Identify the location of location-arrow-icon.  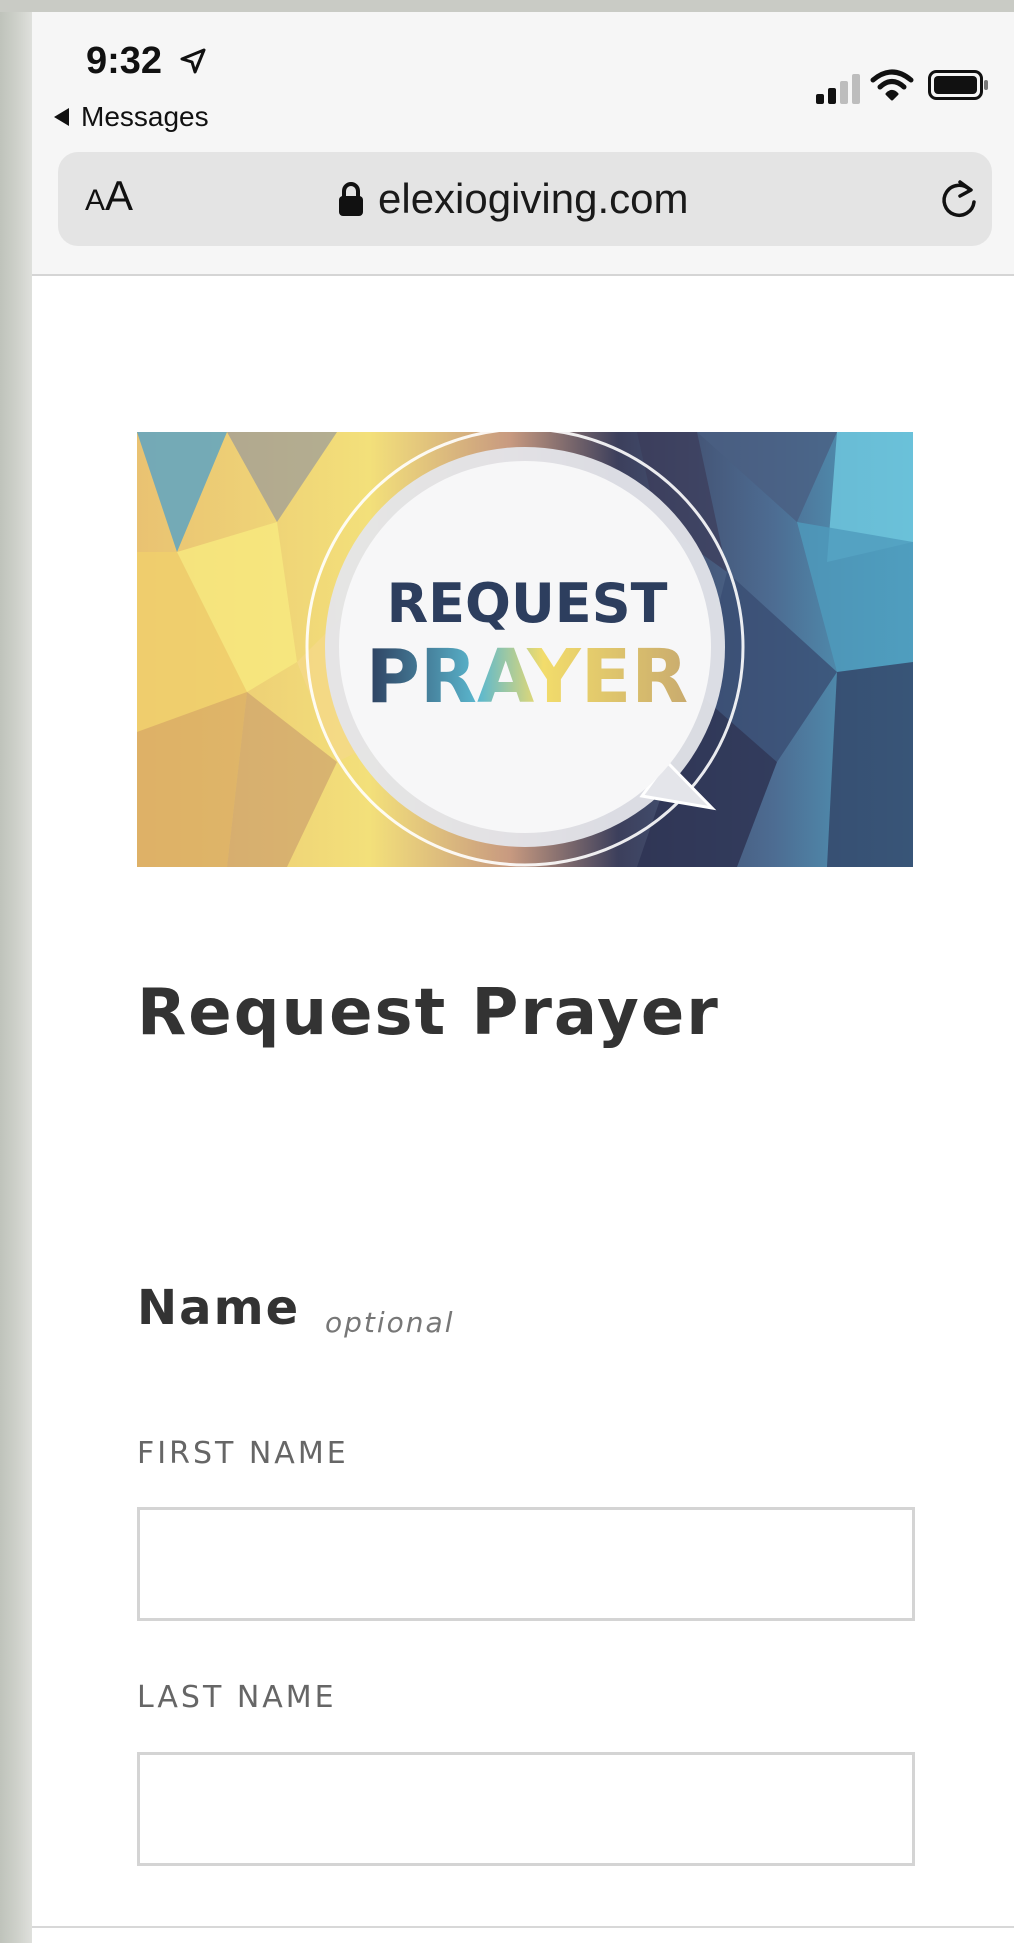
(193, 61).